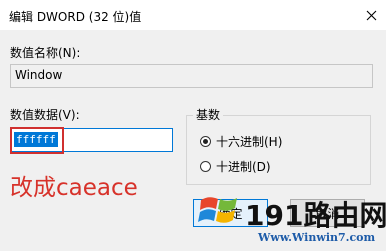  What do you see at coordinates (74, 188) in the screenshot?
I see `annotation-text: 改成caeace` at bounding box center [74, 188].